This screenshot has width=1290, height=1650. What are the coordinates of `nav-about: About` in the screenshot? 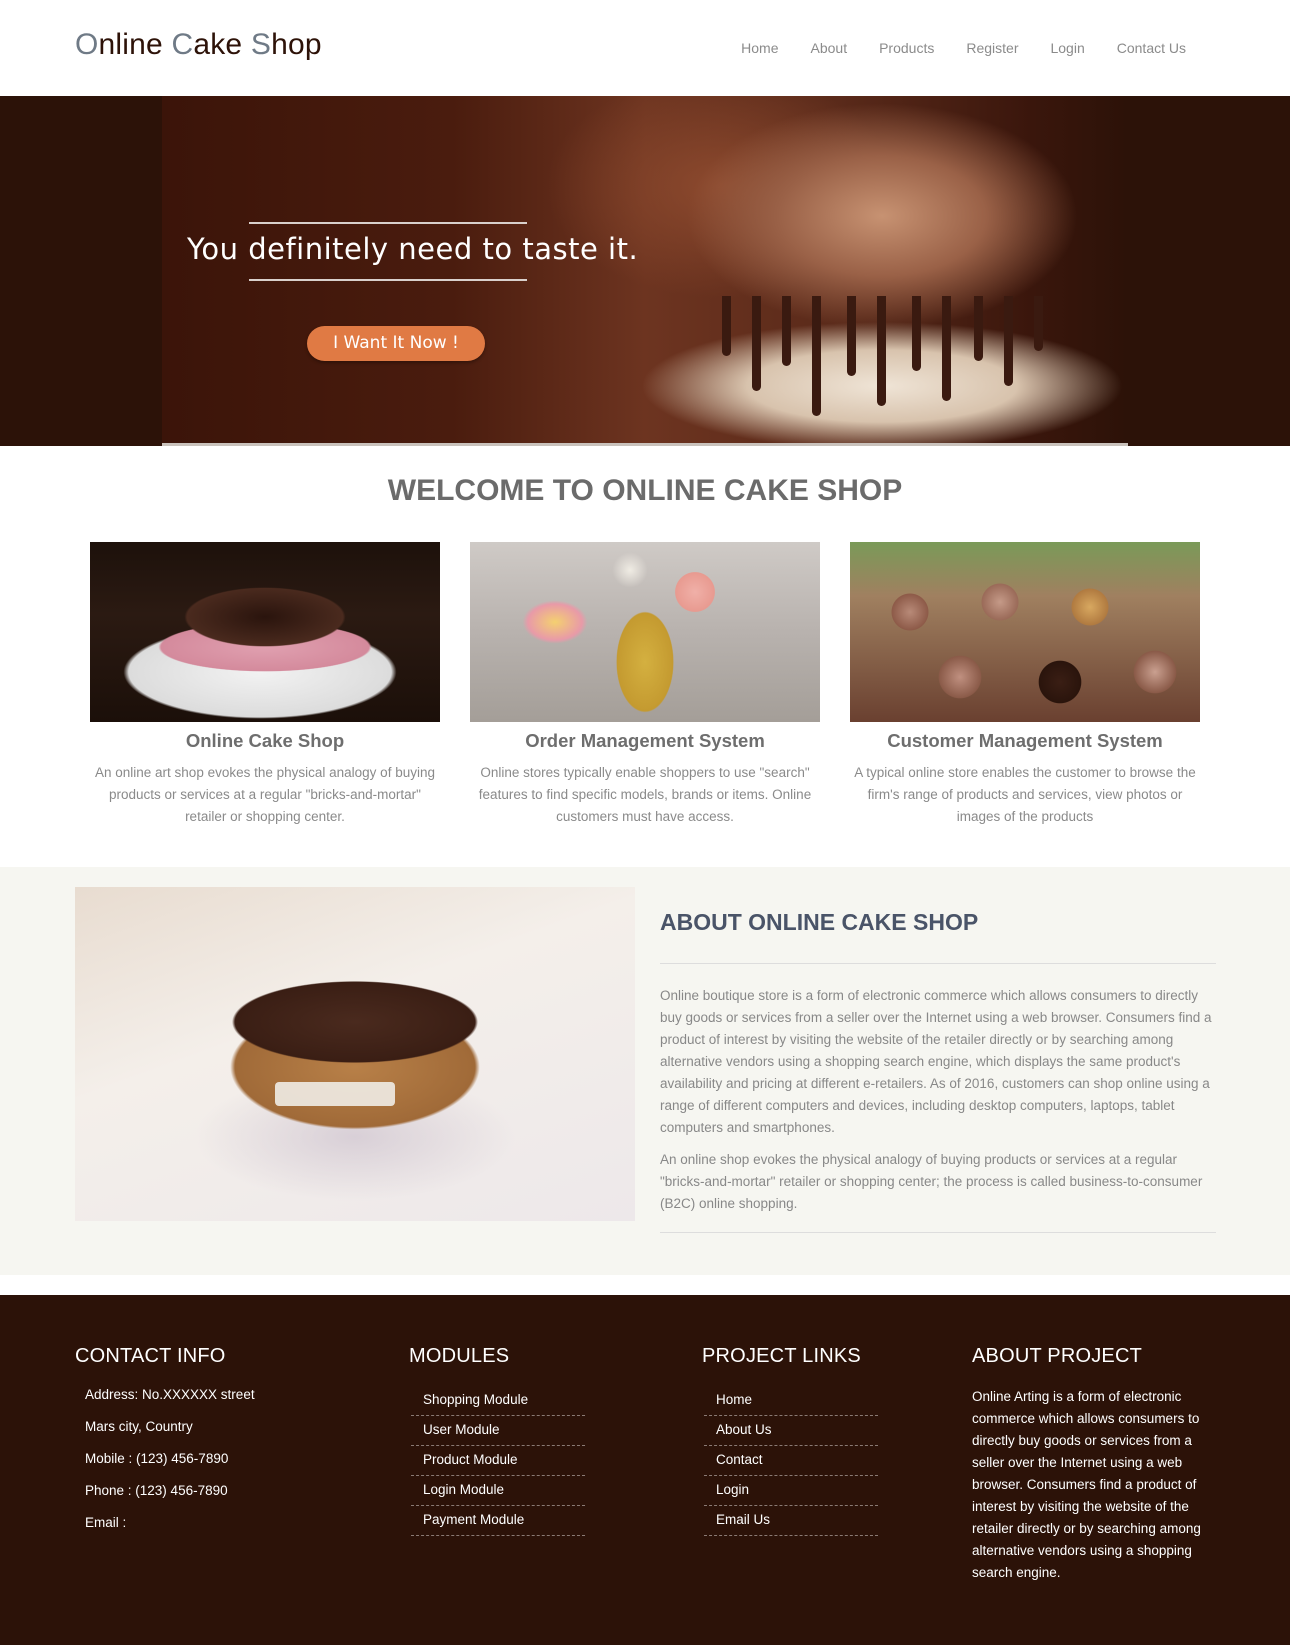 It's located at (829, 48).